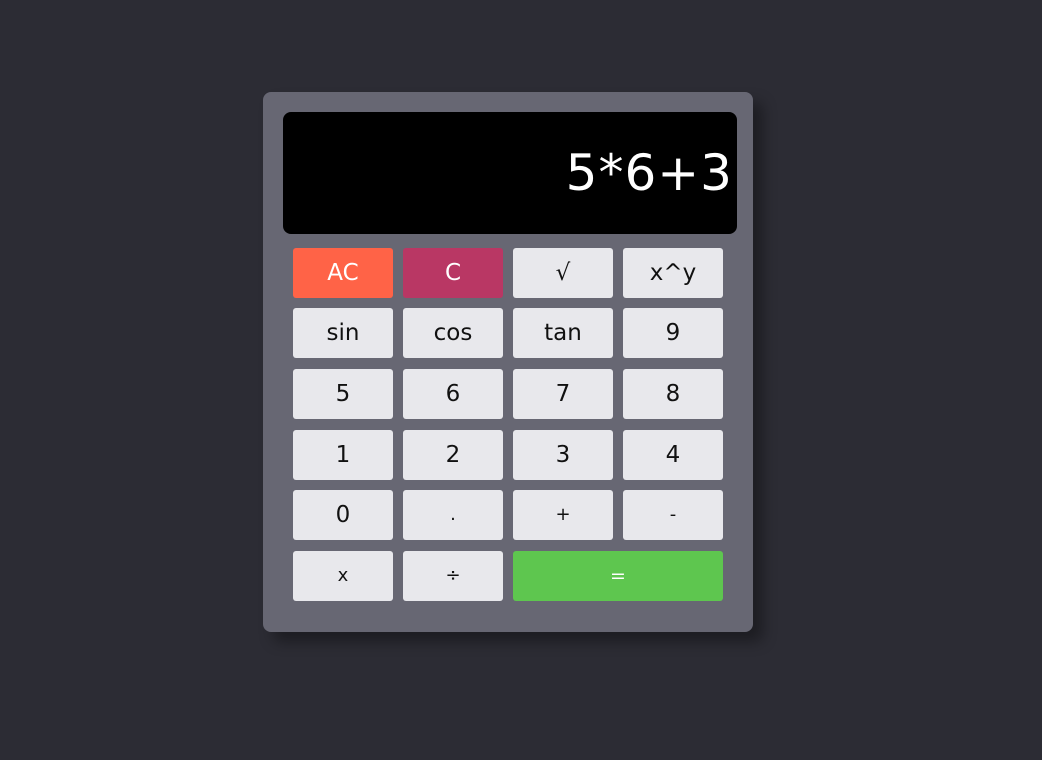 This screenshot has width=1042, height=760. What do you see at coordinates (343, 455) in the screenshot?
I see `digit-1-button: 1` at bounding box center [343, 455].